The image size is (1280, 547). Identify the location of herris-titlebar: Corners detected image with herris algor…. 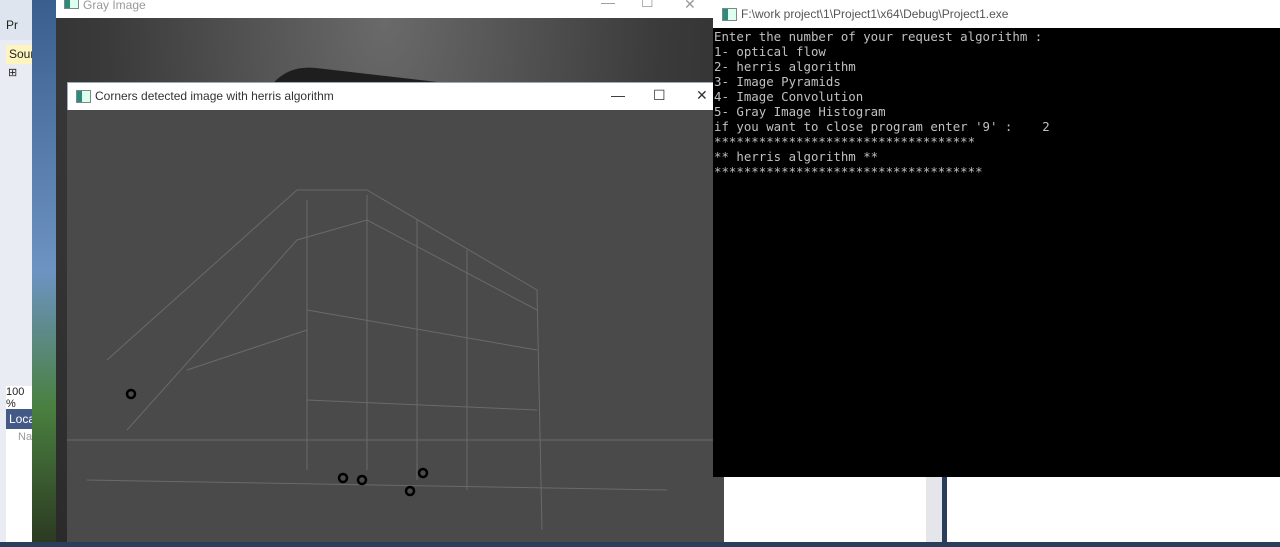
(396, 97).